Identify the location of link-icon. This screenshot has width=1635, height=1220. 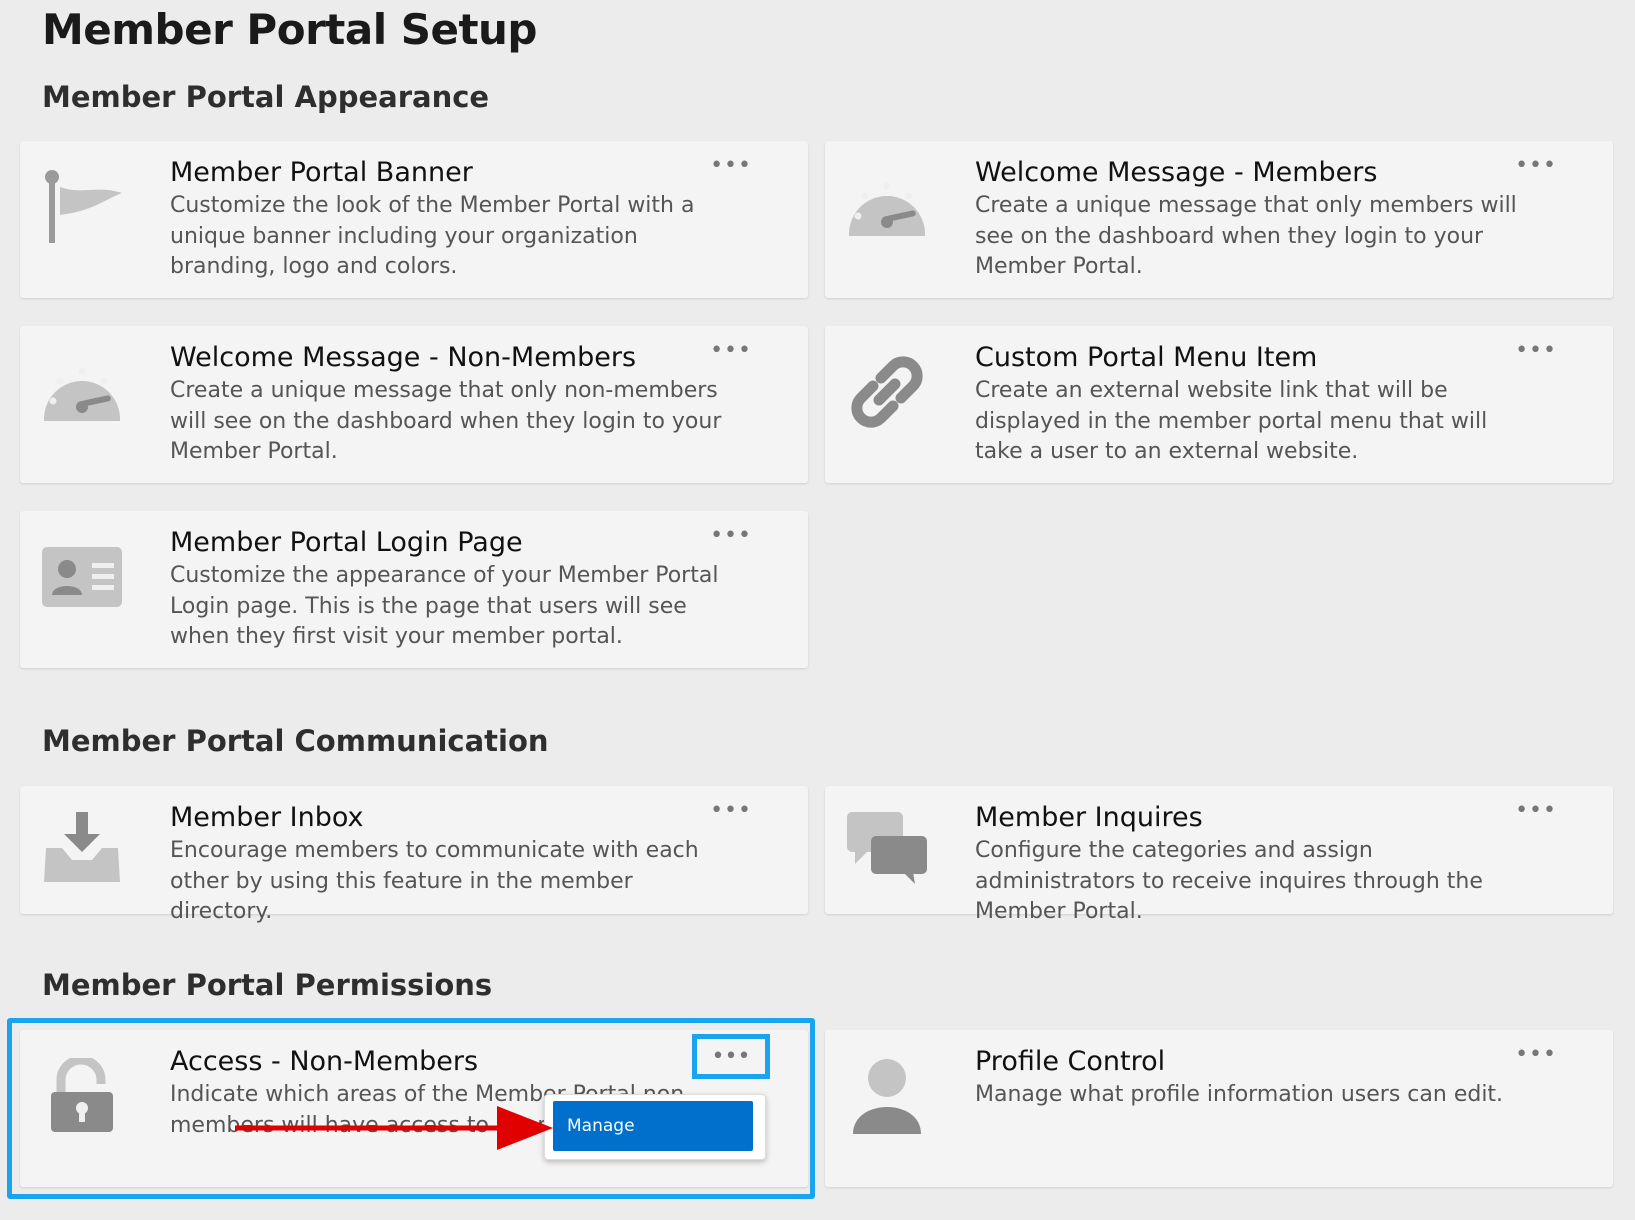
(887, 392).